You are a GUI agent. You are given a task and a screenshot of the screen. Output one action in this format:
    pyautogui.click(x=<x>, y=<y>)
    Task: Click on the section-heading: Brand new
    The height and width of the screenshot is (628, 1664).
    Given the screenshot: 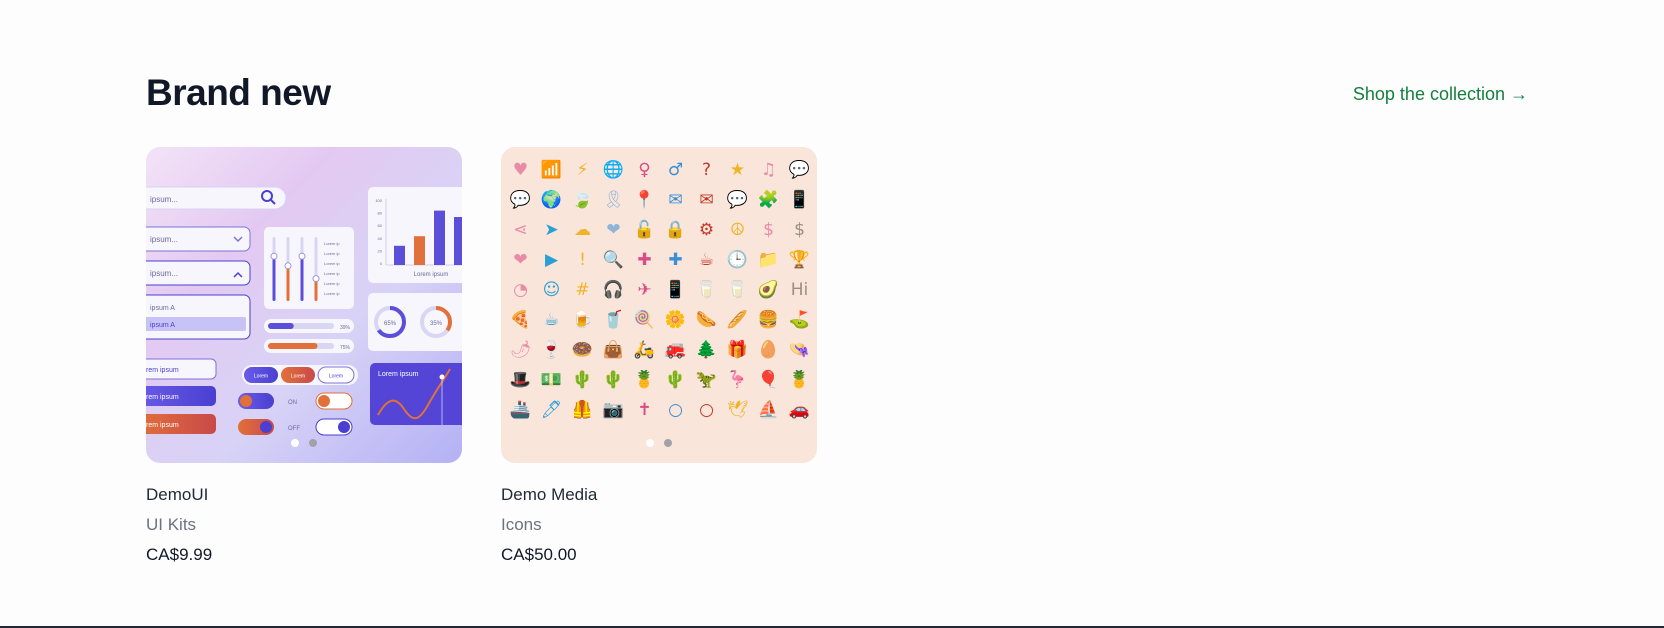 What is the action you would take?
    pyautogui.click(x=238, y=92)
    